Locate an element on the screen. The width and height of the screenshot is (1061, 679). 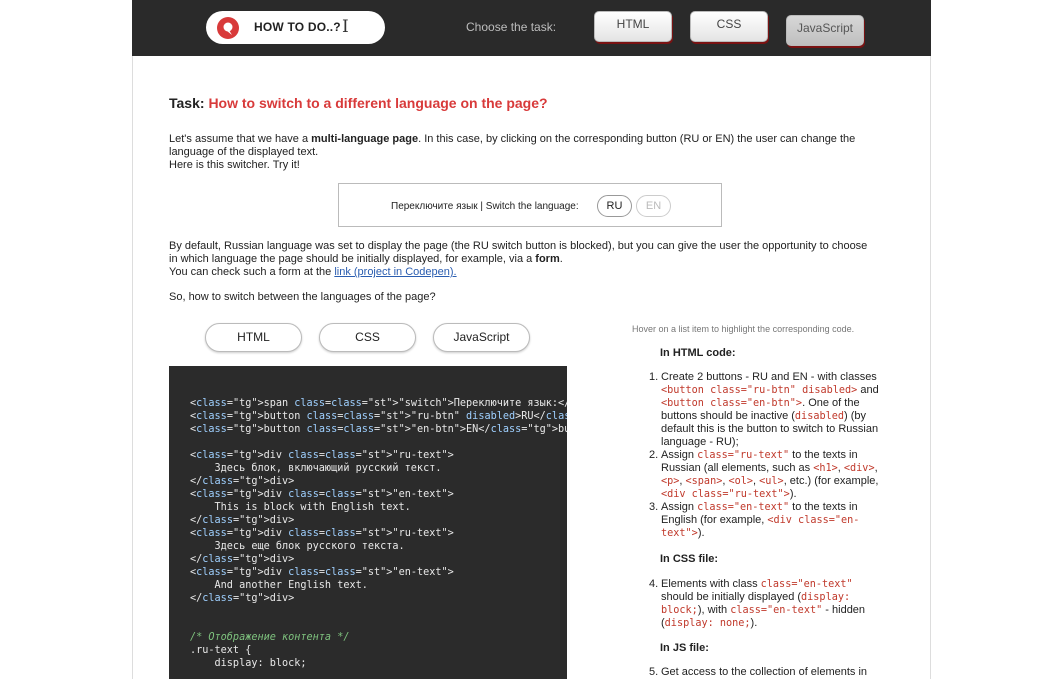
ru-button: RU is located at coordinates (614, 206).